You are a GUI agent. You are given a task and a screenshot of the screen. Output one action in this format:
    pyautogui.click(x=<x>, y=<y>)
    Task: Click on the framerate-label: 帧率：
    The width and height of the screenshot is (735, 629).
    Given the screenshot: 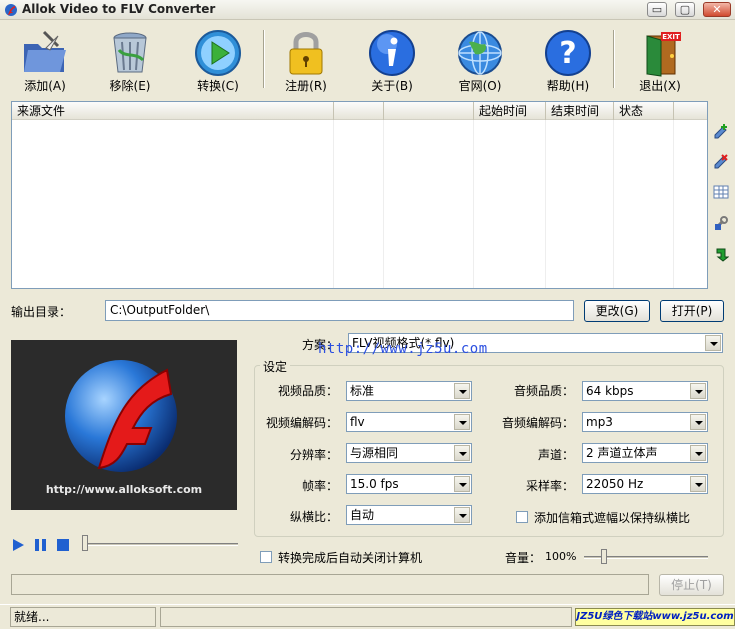 What is the action you would take?
    pyautogui.click(x=319, y=486)
    